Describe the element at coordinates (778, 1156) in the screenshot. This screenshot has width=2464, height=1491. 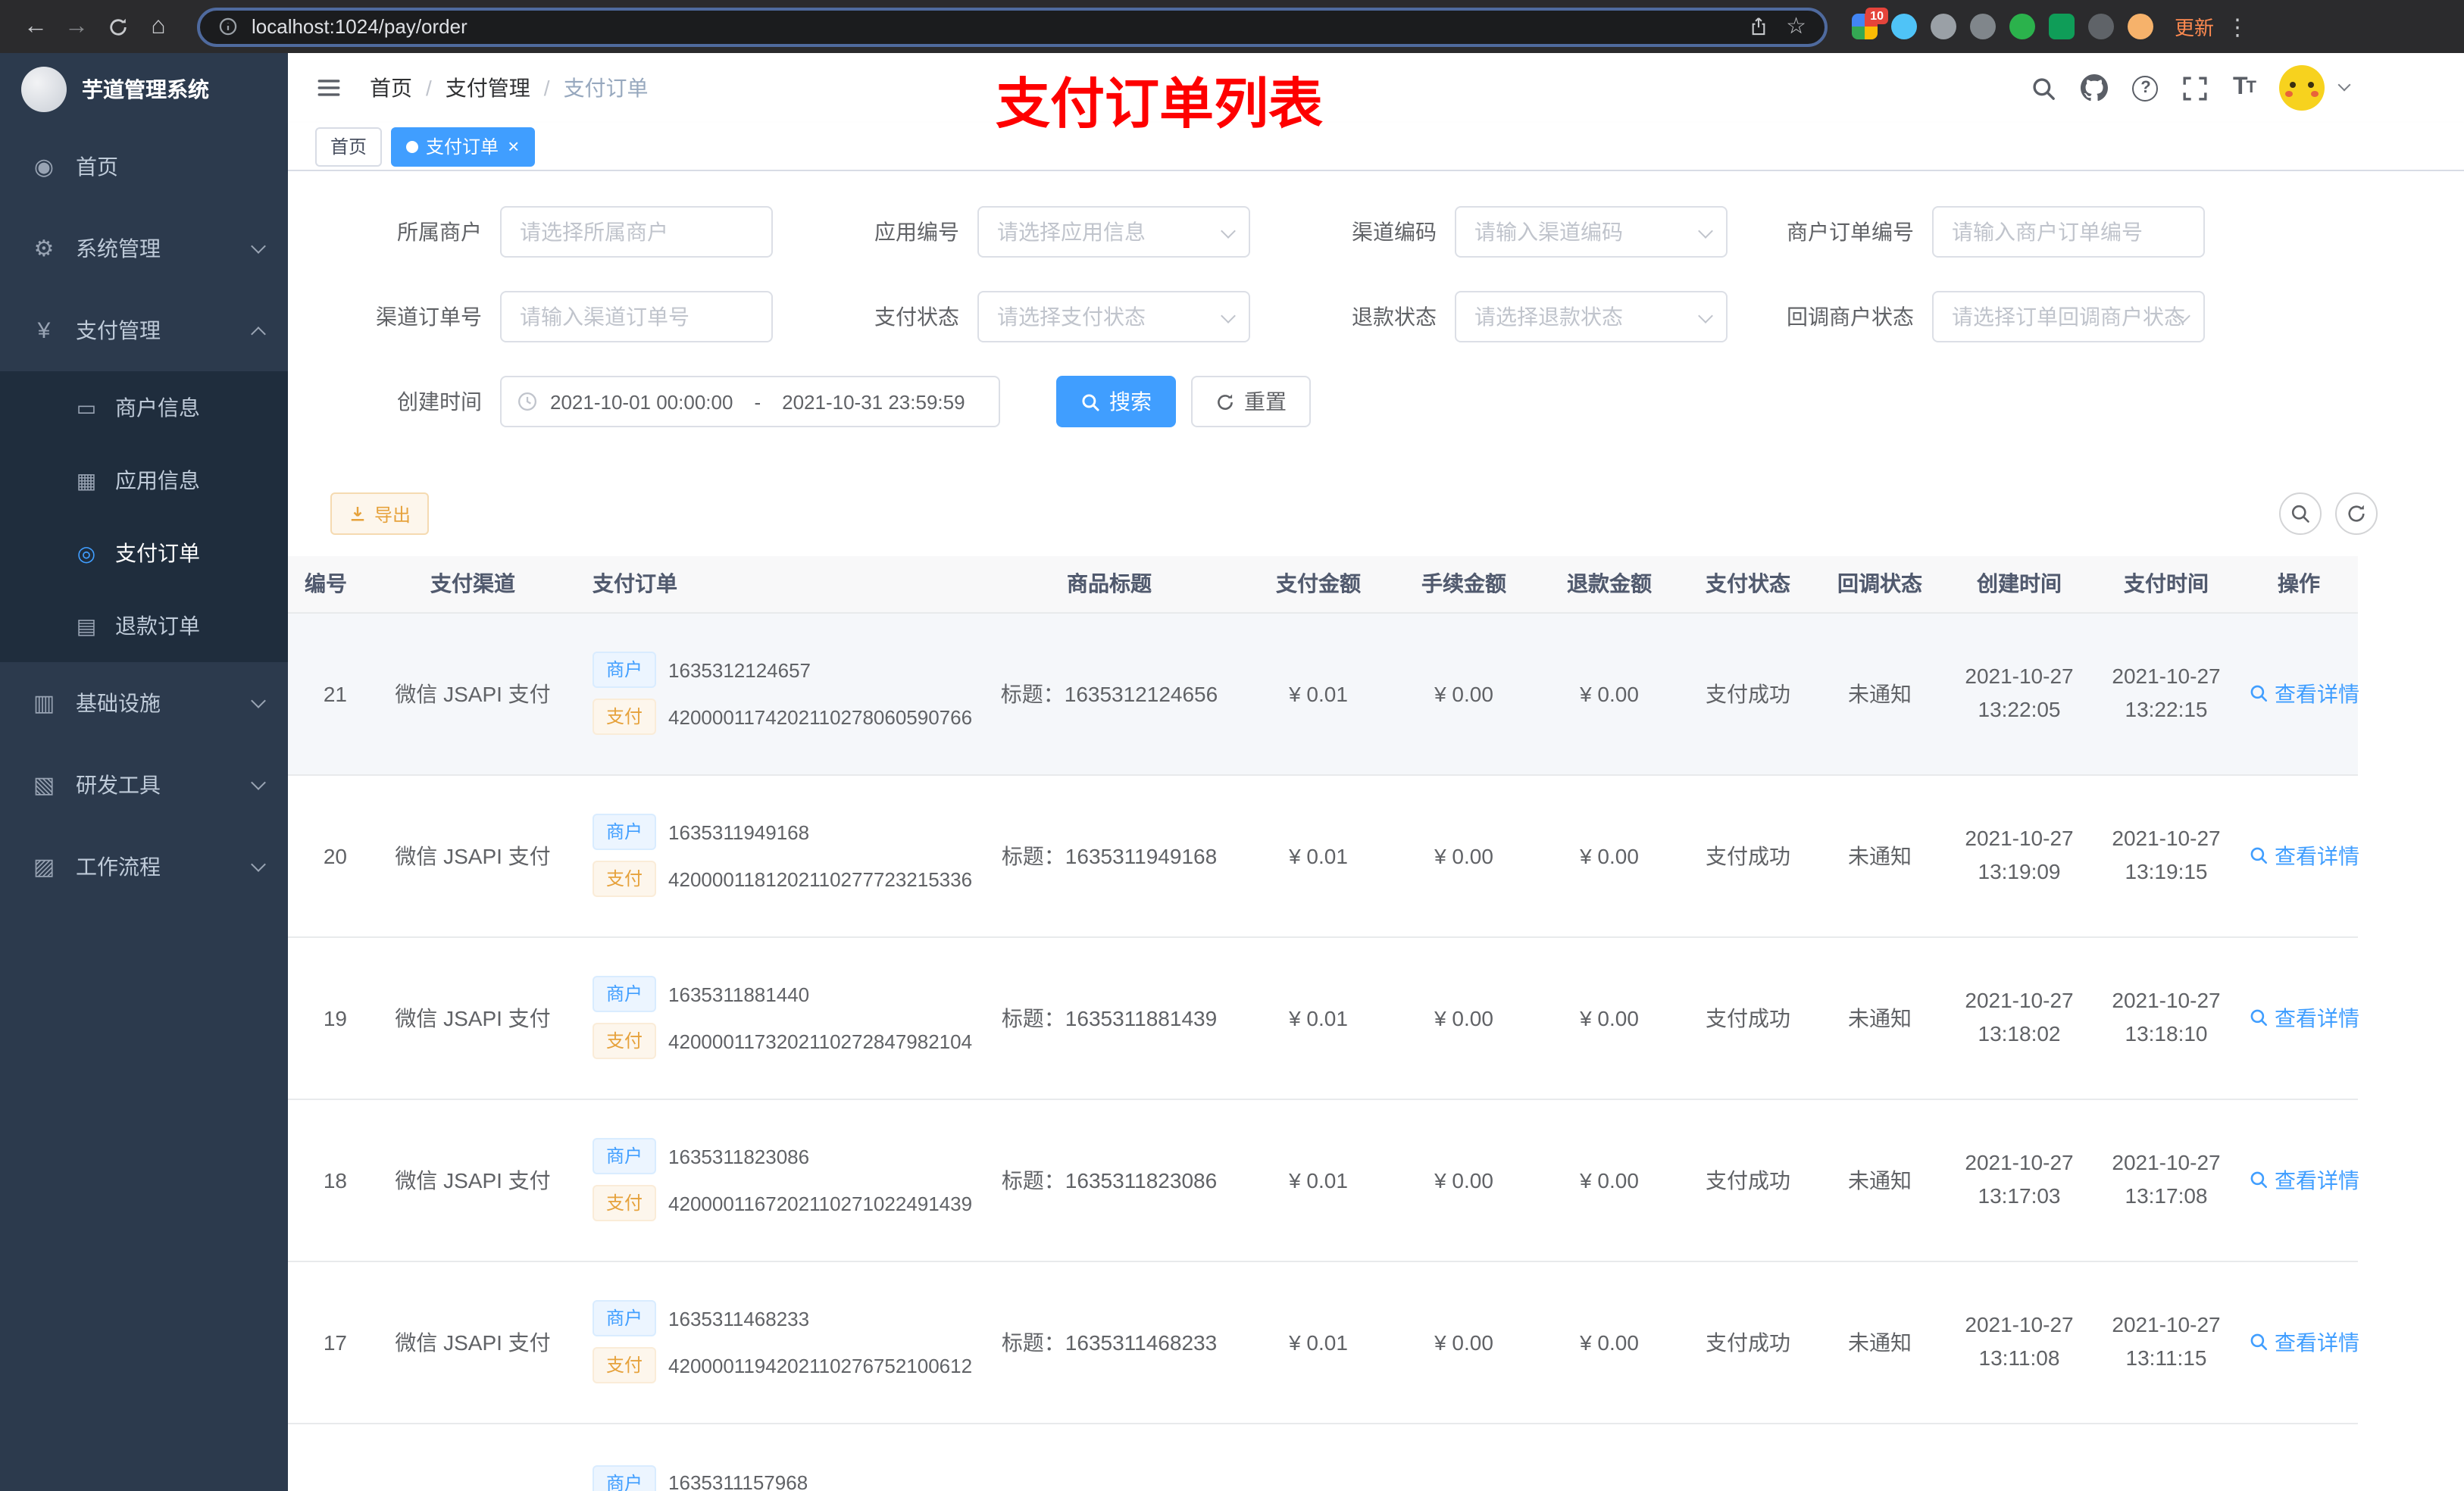
I see `merchant-order-line: 商户 1635311823086` at that location.